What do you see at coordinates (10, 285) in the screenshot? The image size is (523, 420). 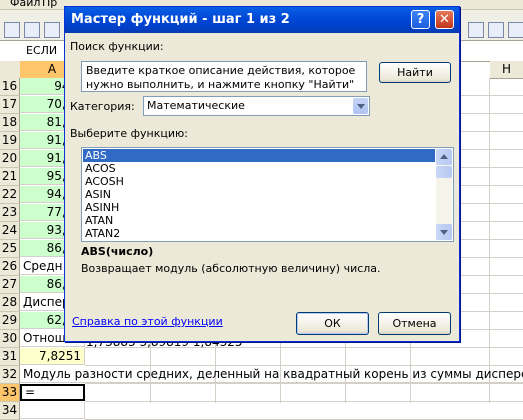 I see `row-header: 27` at bounding box center [10, 285].